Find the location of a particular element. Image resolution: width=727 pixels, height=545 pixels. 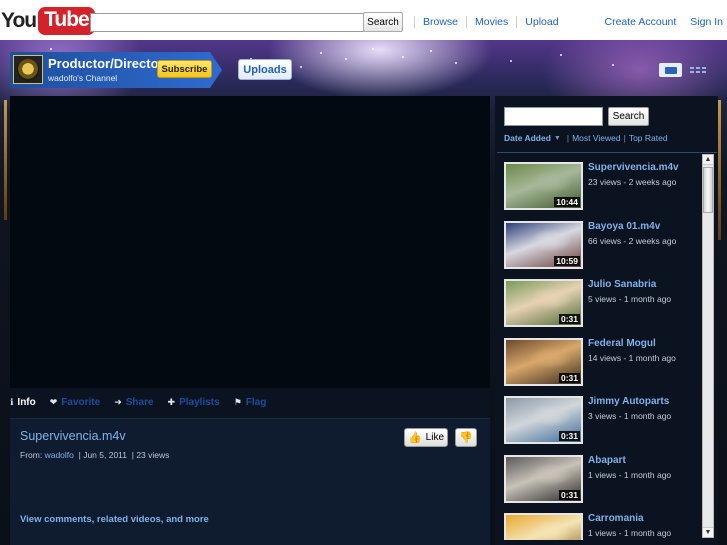

video-duration: 10:59 is located at coordinates (567, 260).